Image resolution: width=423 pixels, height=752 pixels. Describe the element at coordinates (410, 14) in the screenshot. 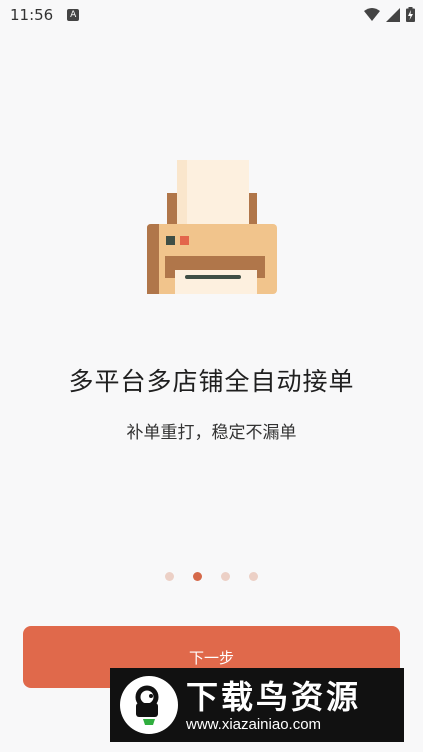

I see `battery-charging-icon` at that location.